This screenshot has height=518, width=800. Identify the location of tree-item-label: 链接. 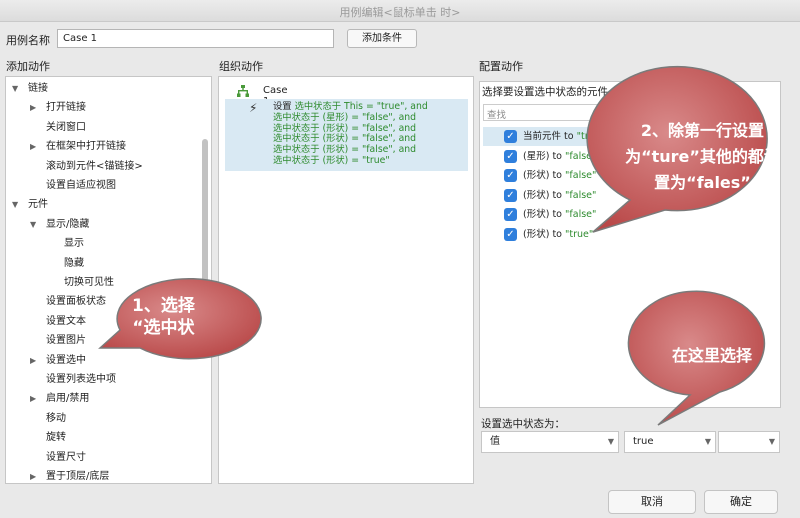
(38, 88).